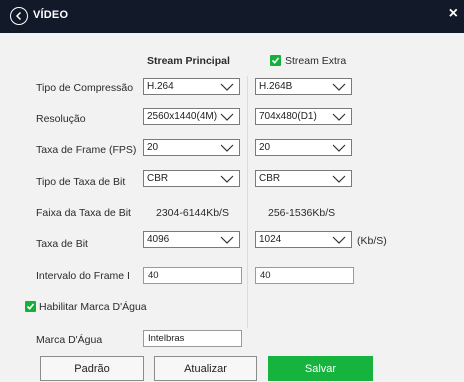 This screenshot has height=382, width=464. What do you see at coordinates (81, 182) in the screenshot?
I see `bitrate-type-label: Tipo de Taxa de Bit` at bounding box center [81, 182].